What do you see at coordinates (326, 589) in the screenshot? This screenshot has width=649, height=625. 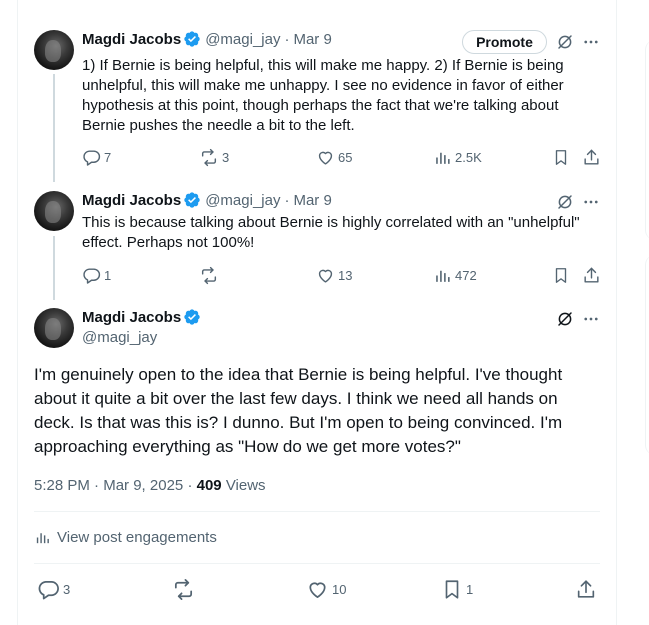 I see `like-button: 10` at bounding box center [326, 589].